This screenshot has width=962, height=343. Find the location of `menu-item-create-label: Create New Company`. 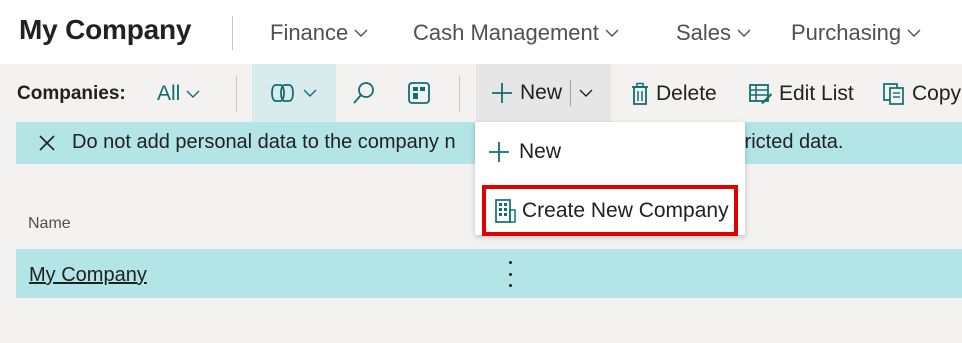

menu-item-create-label: Create New Company is located at coordinates (625, 210).